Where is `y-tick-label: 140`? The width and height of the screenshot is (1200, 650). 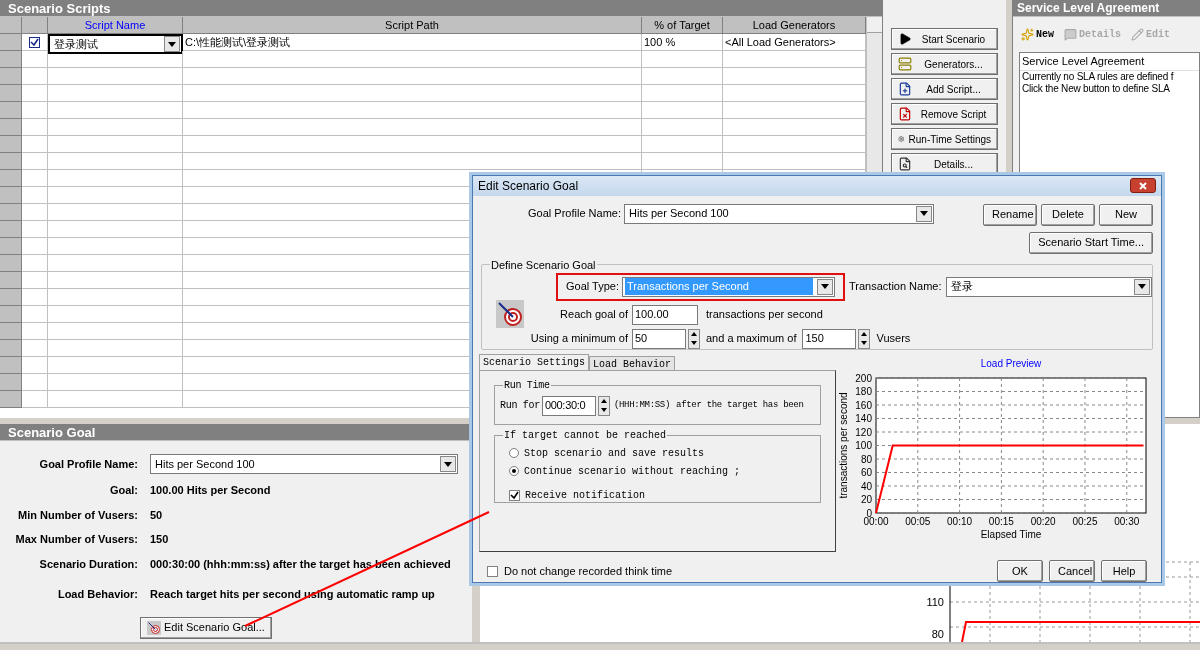 y-tick-label: 140 is located at coordinates (863, 418).